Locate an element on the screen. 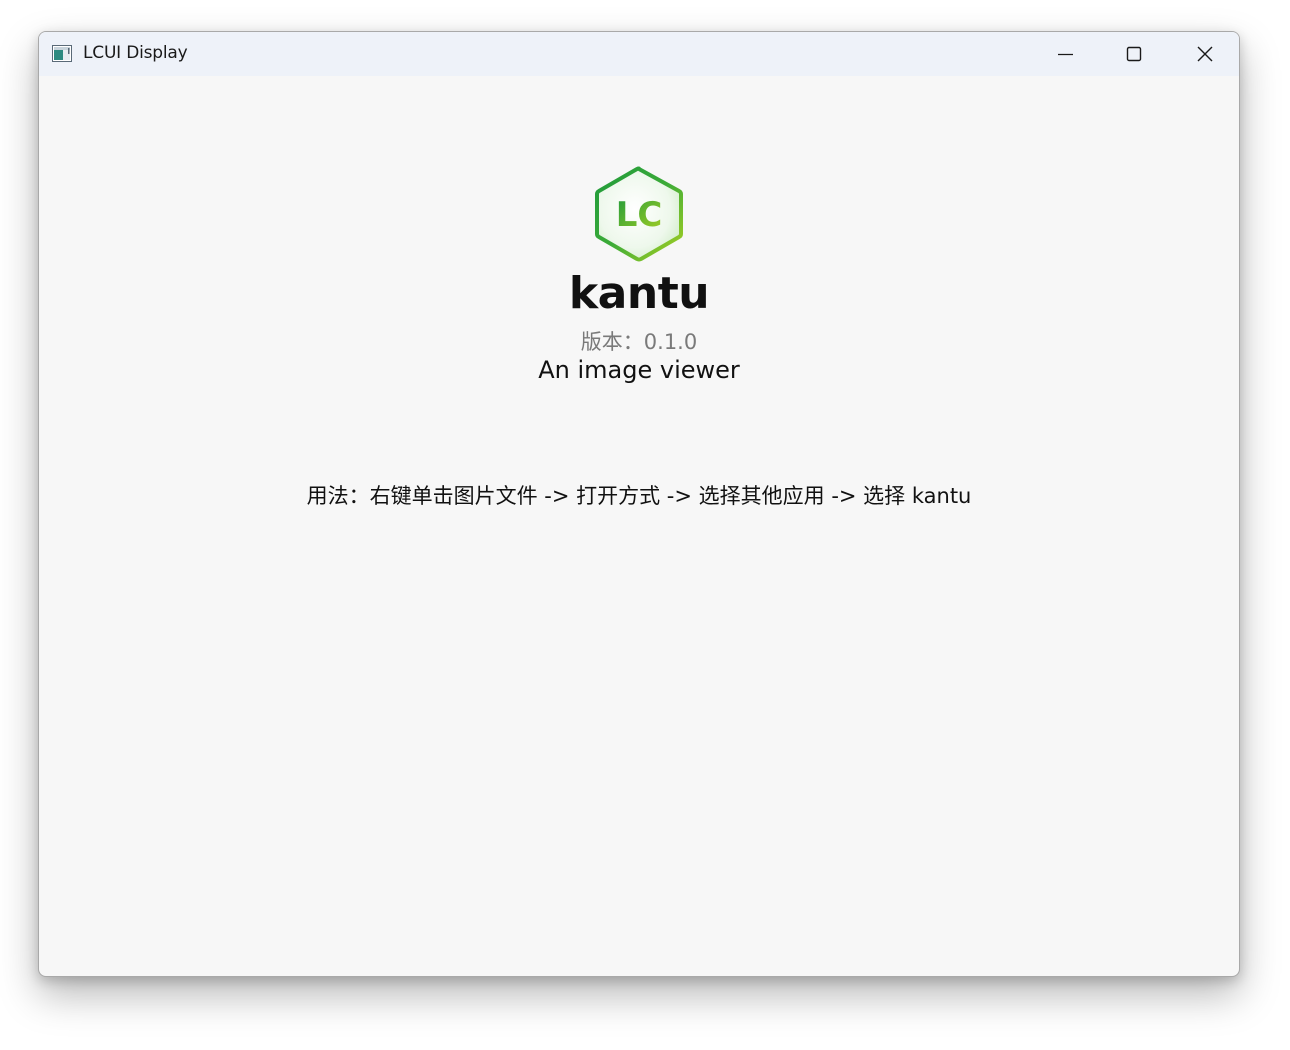 The image size is (1290, 1050). title-bar: LCUI Display is located at coordinates (639, 54).